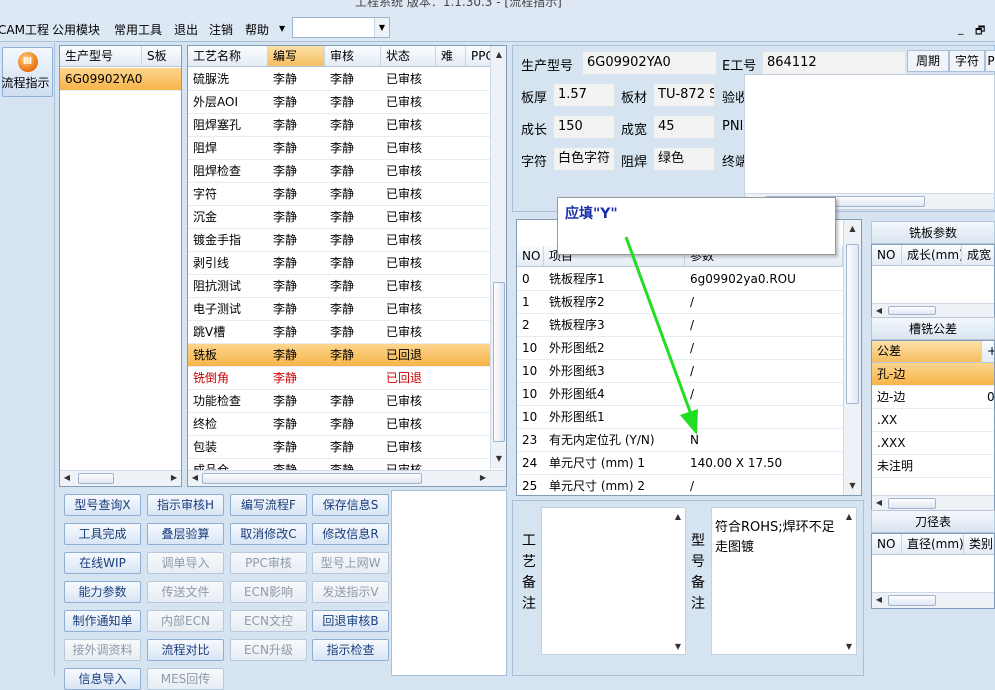 The width and height of the screenshot is (995, 690). Describe the element at coordinates (339, 125) in the screenshot. I see `table-row: 阻焊塞孔 李静 李静 已审核` at that location.